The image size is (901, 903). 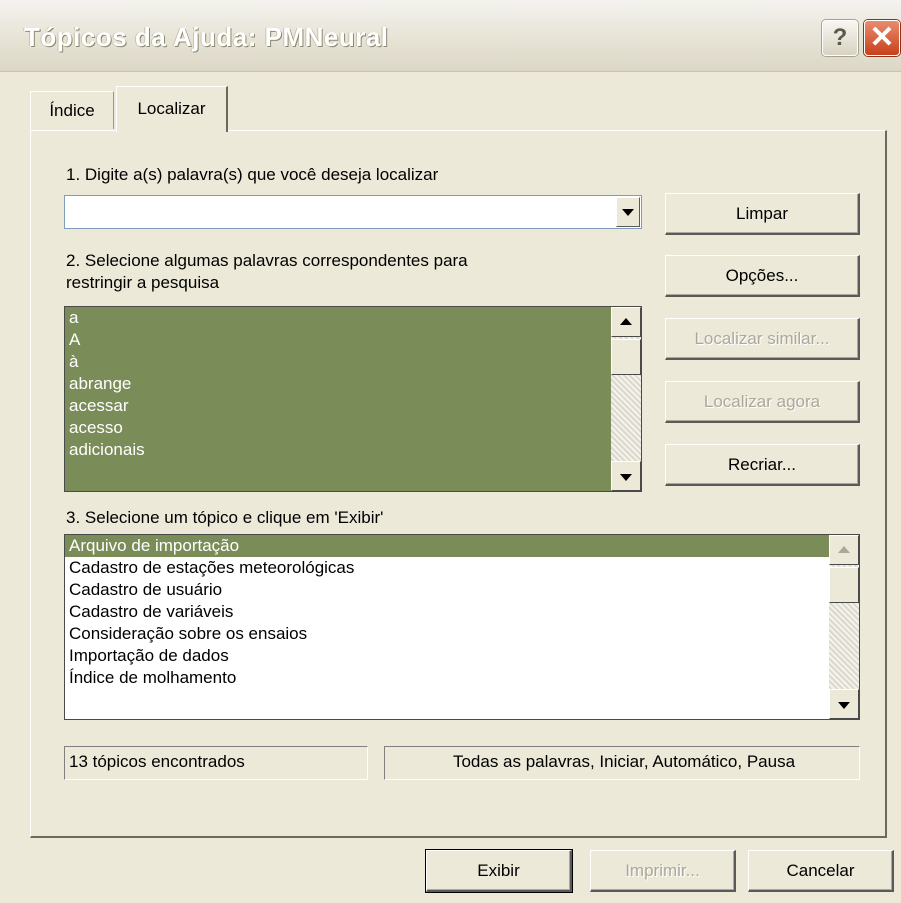 What do you see at coordinates (840, 38) in the screenshot?
I see `help-icon: ?` at bounding box center [840, 38].